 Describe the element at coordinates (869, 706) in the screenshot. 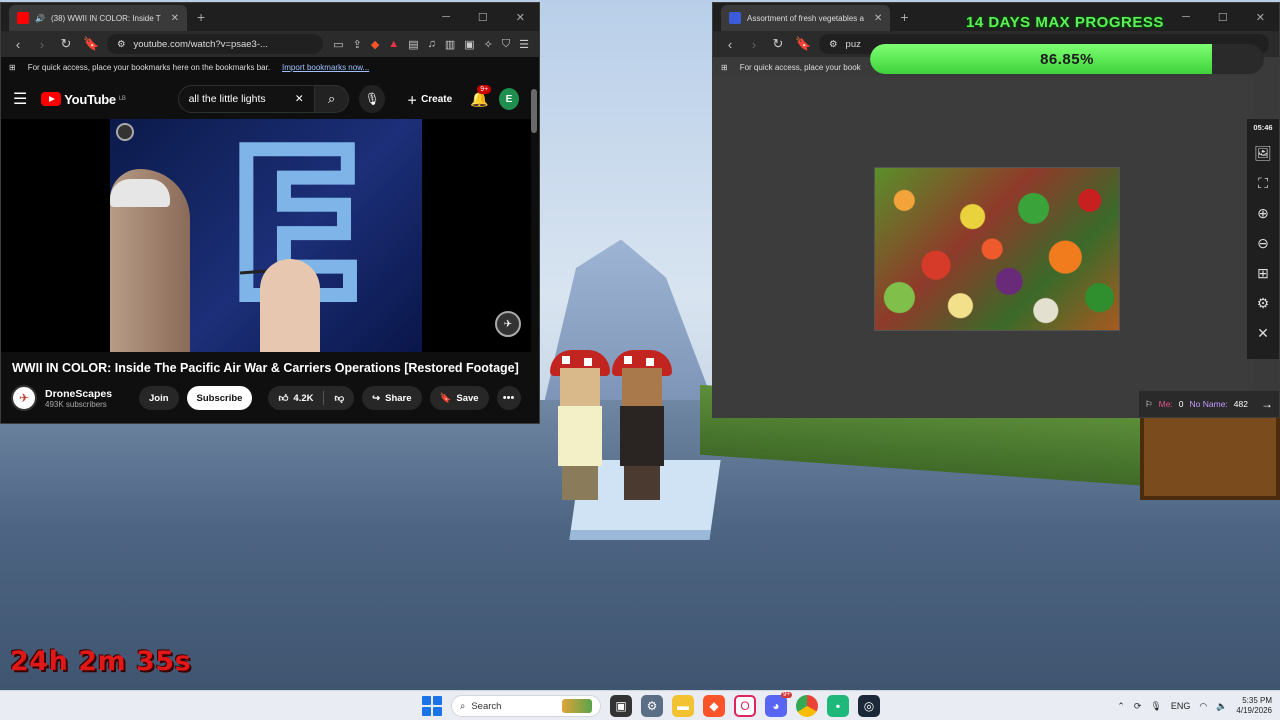

I see `steam-icon: ◎` at that location.